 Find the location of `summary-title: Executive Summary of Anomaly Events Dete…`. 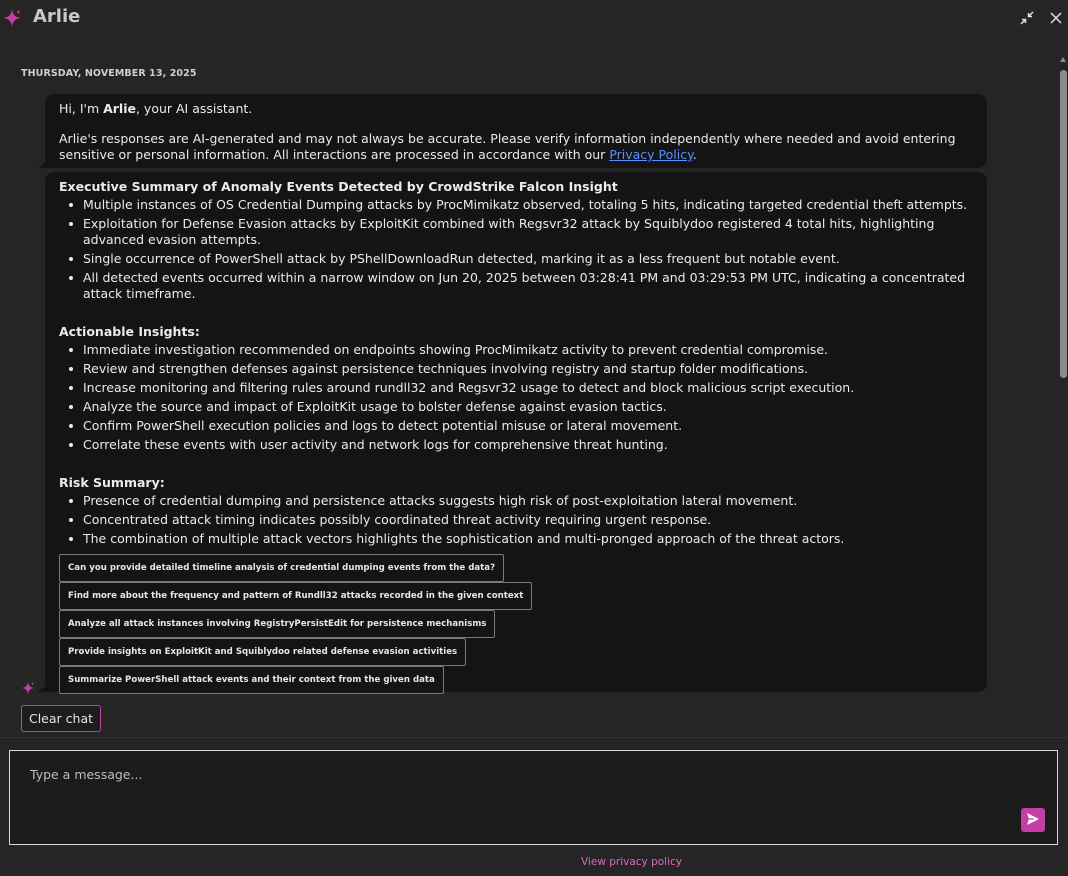

summary-title: Executive Summary of Anomaly Events Dete… is located at coordinates (338, 186).